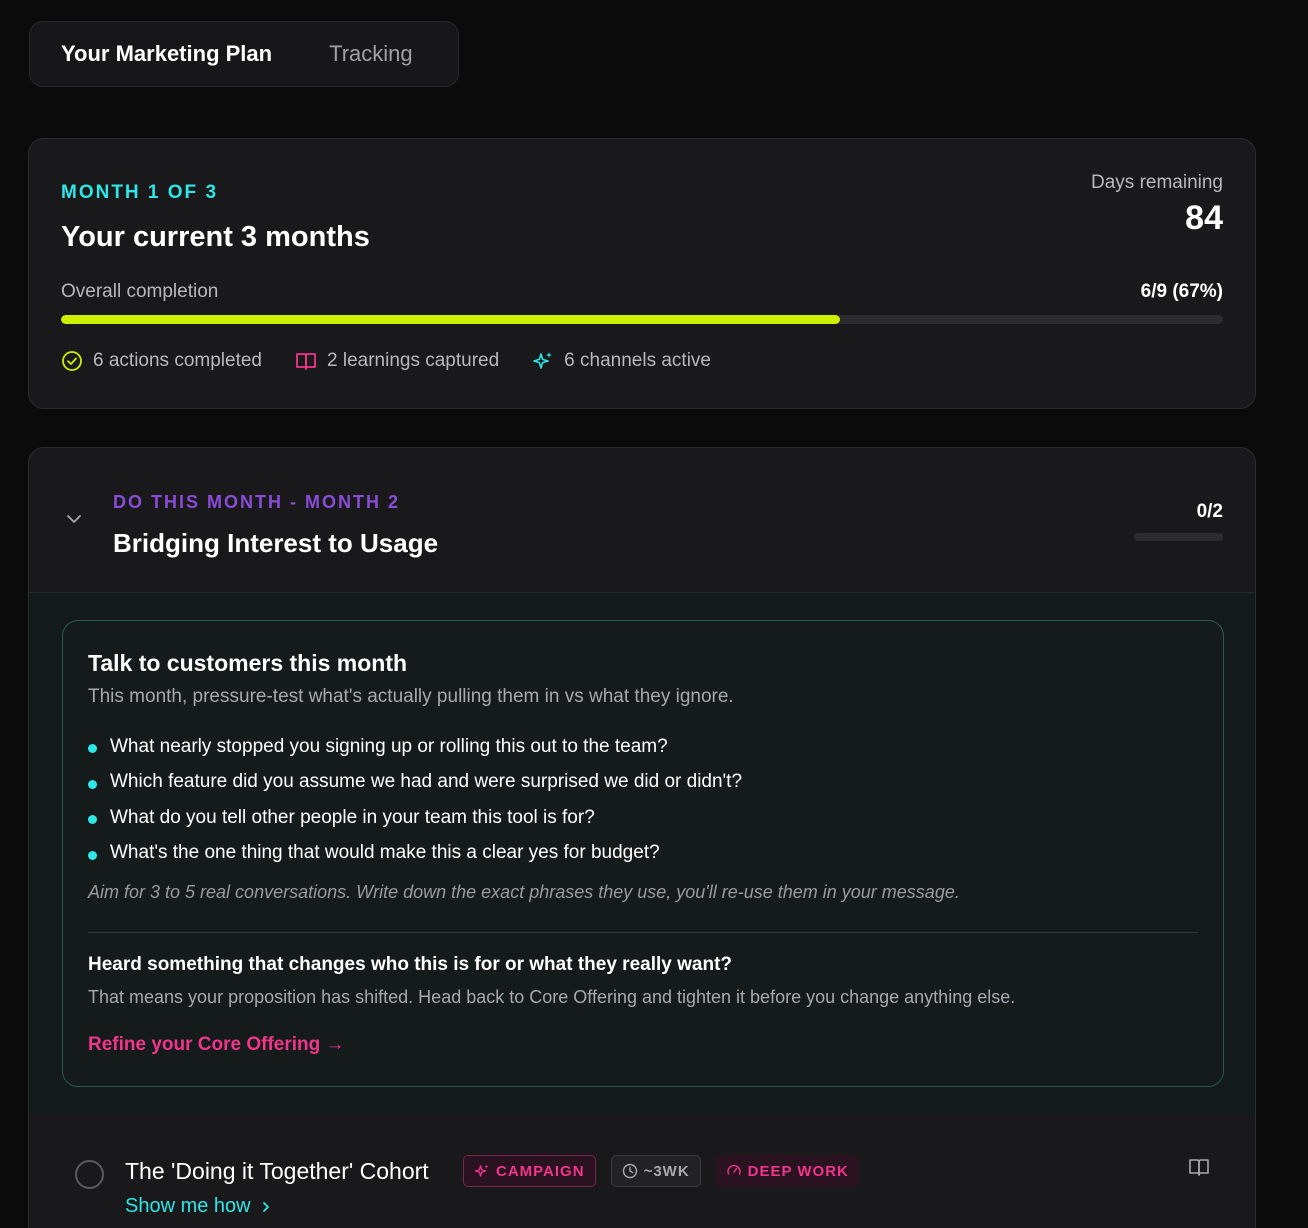 This screenshot has width=1308, height=1228. I want to click on view-tabs: Your Marketing Plan Tracking, so click(244, 54).